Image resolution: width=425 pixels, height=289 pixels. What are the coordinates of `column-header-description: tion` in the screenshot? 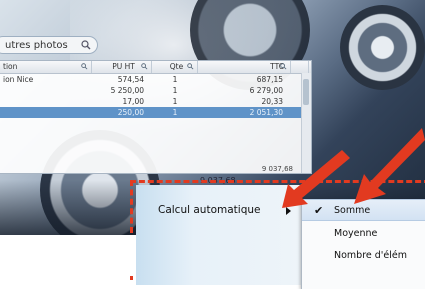 It's located at (46, 67).